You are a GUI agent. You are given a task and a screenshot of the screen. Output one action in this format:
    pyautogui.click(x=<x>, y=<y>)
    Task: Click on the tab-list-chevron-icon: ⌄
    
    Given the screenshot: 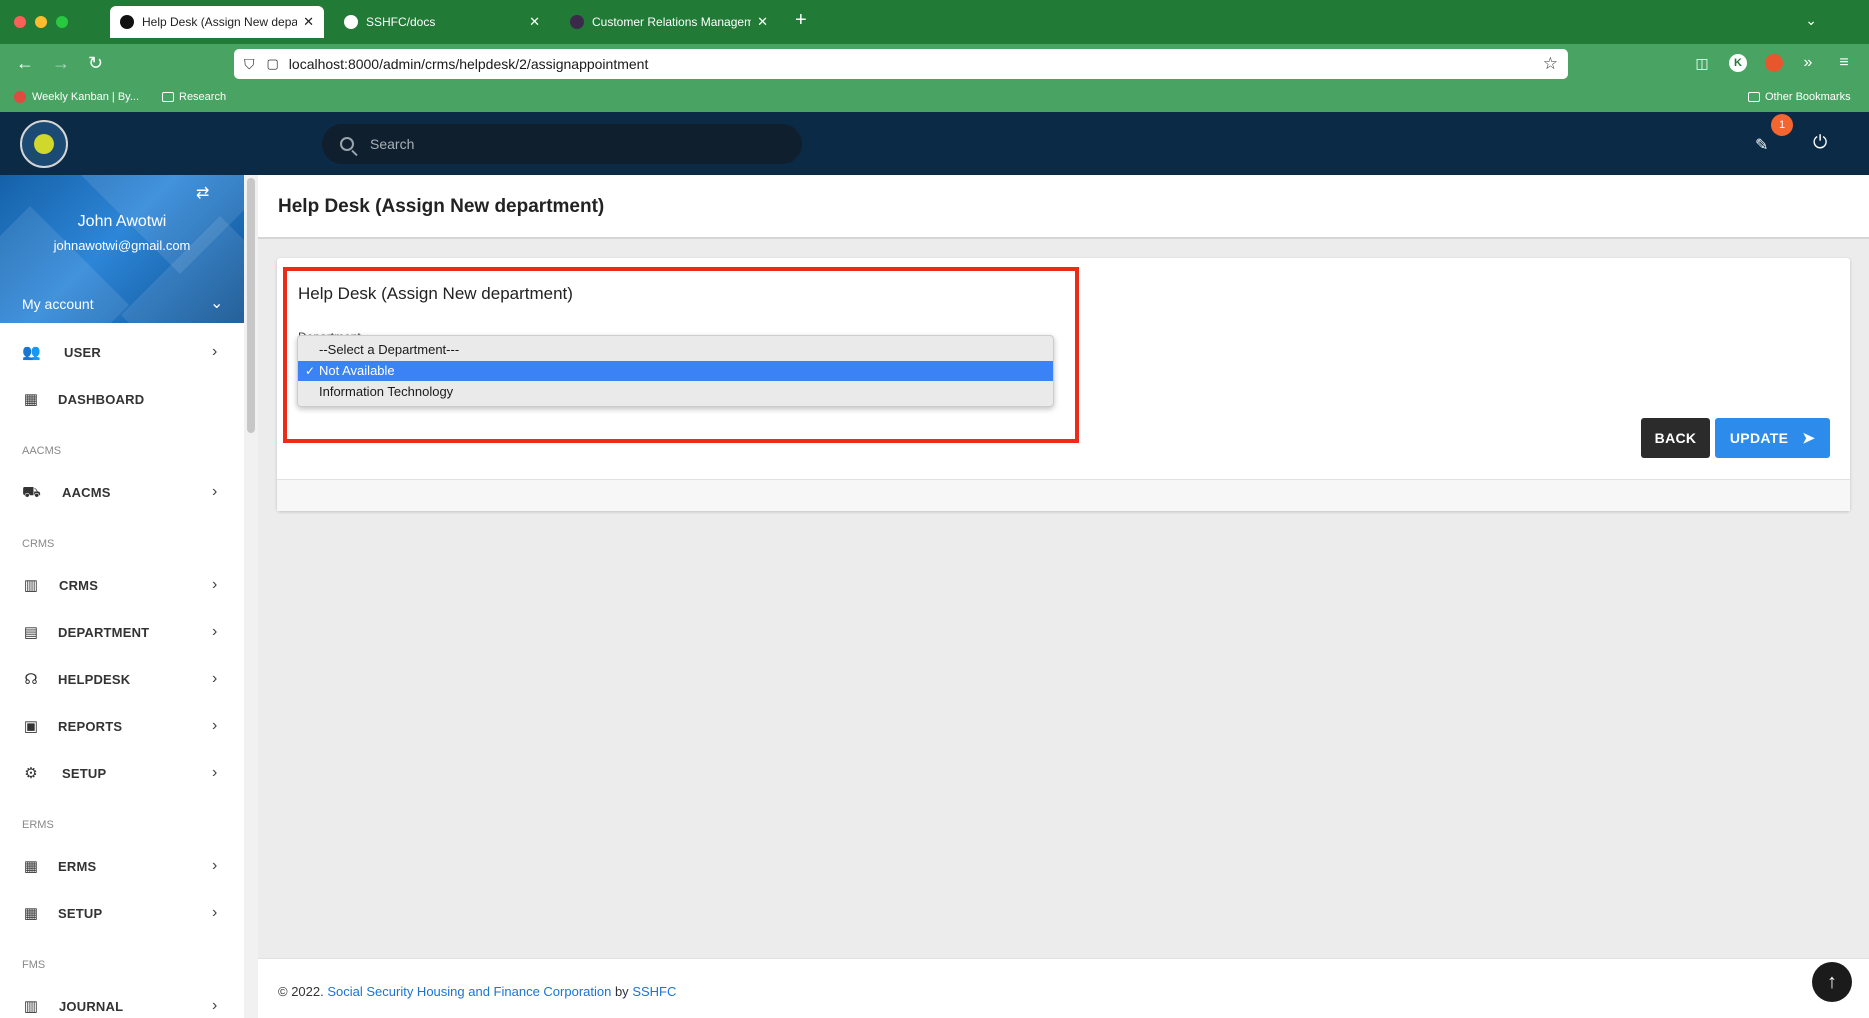 What is the action you would take?
    pyautogui.click(x=1811, y=20)
    